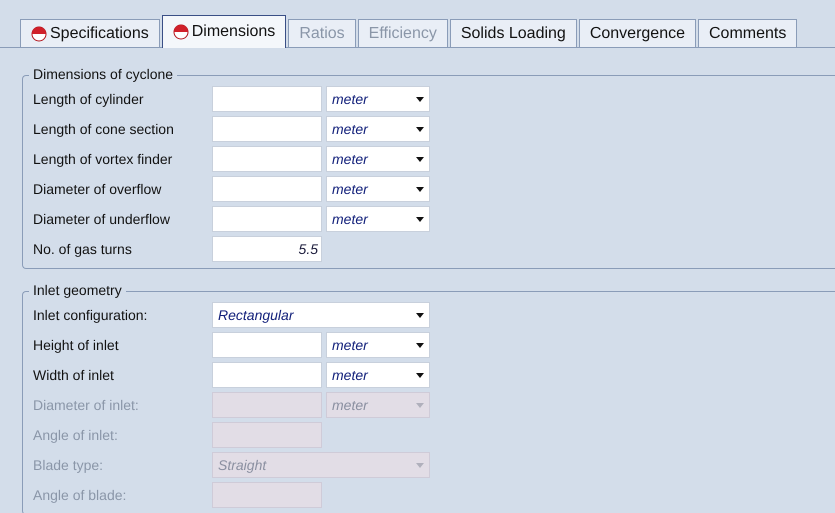  What do you see at coordinates (86, 405) in the screenshot?
I see `field-label: Diameter of inlet:` at bounding box center [86, 405].